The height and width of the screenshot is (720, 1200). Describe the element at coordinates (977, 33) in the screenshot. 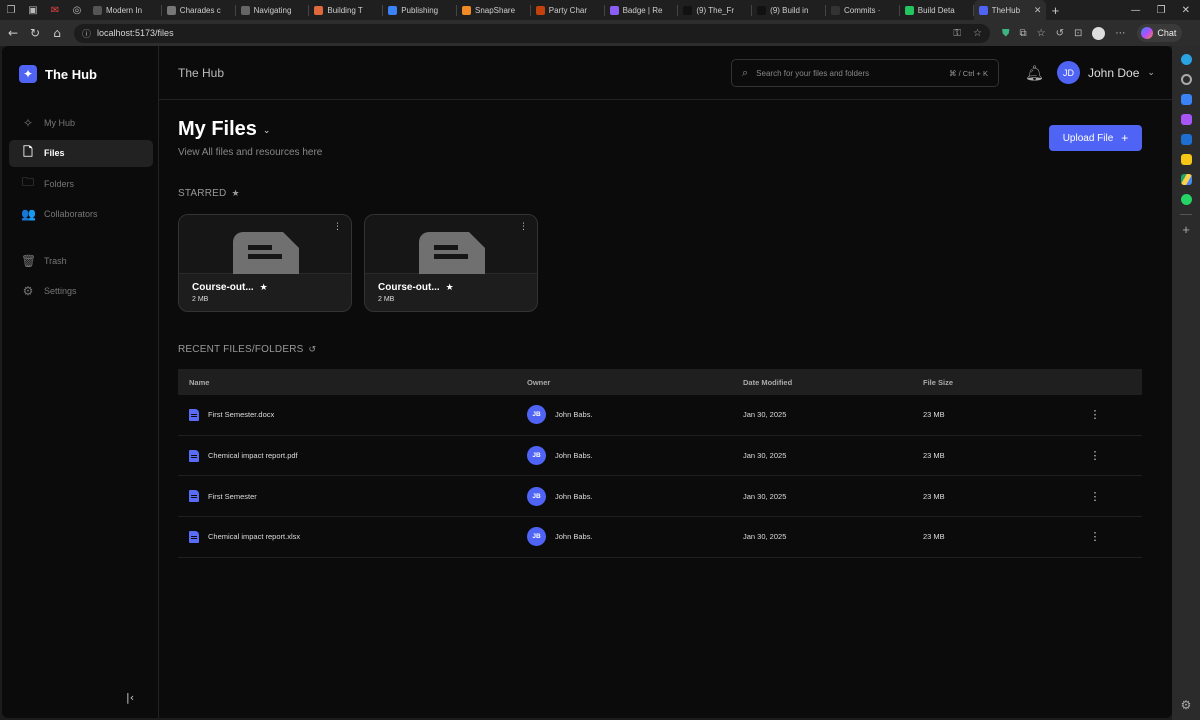

I see `favorite-star-icon: ☆` at that location.